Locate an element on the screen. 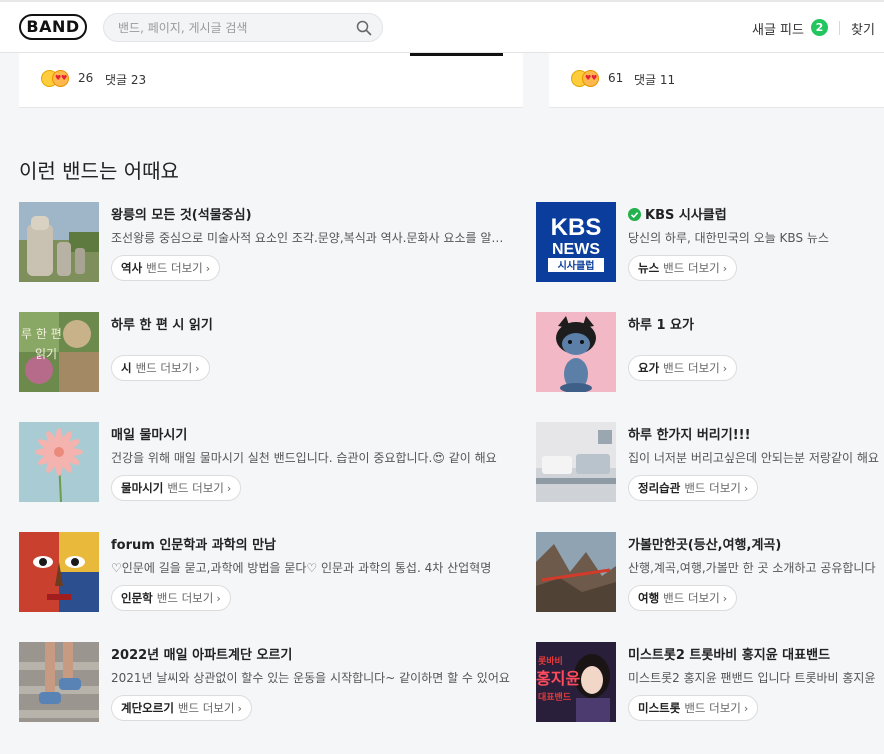 The width and height of the screenshot is (884, 754). top-bar: BAND 새글 피드 2 찾기 is located at coordinates (442, 26).